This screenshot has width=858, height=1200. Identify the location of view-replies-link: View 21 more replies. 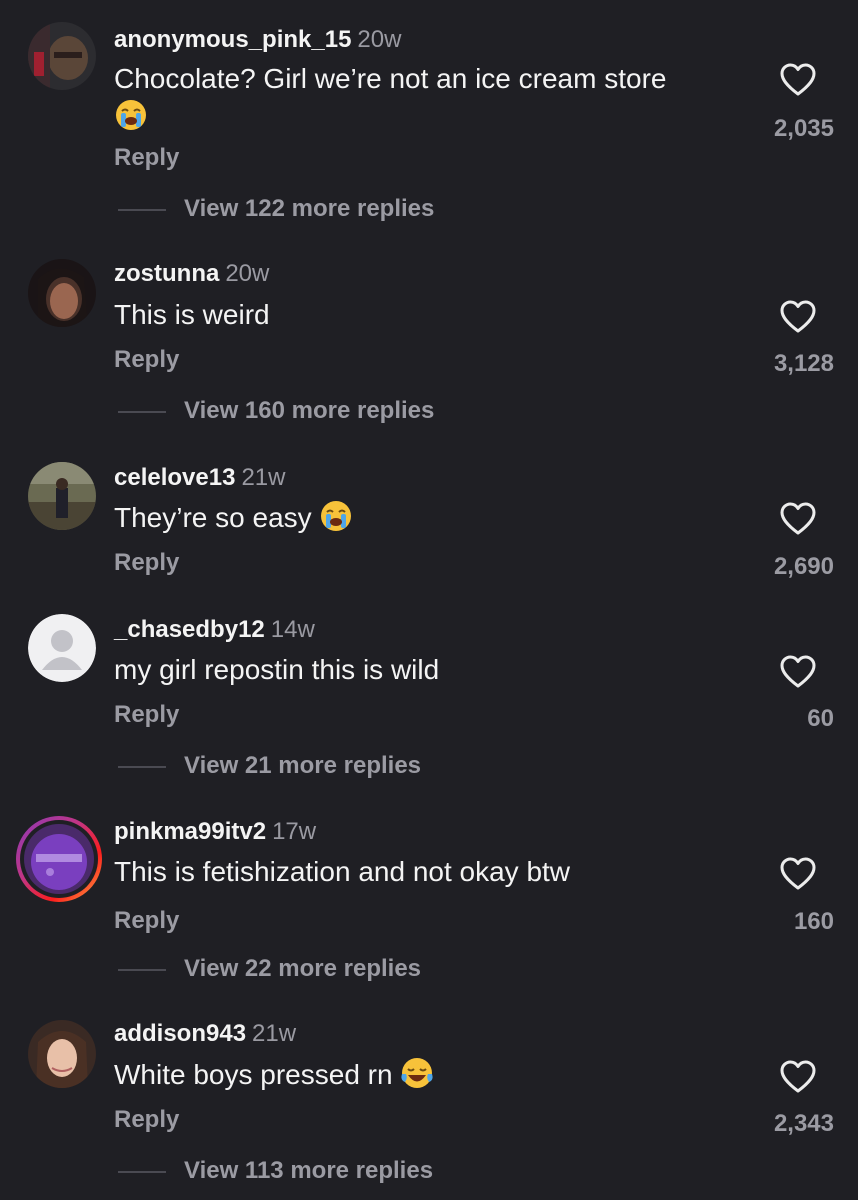
(269, 766).